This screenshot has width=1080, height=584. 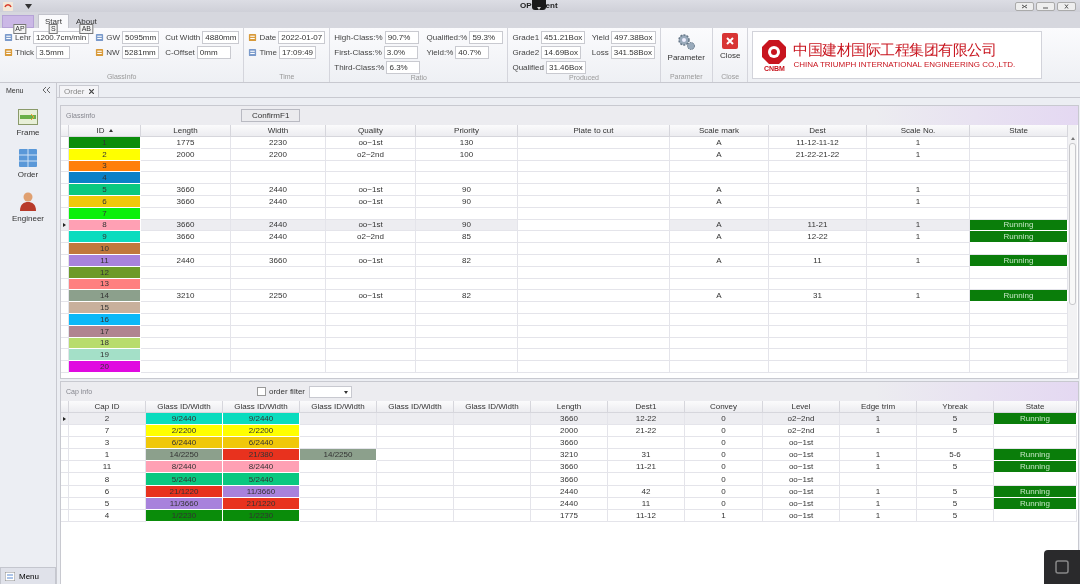 I want to click on field-label: First-Class:%, so click(x=358, y=52).